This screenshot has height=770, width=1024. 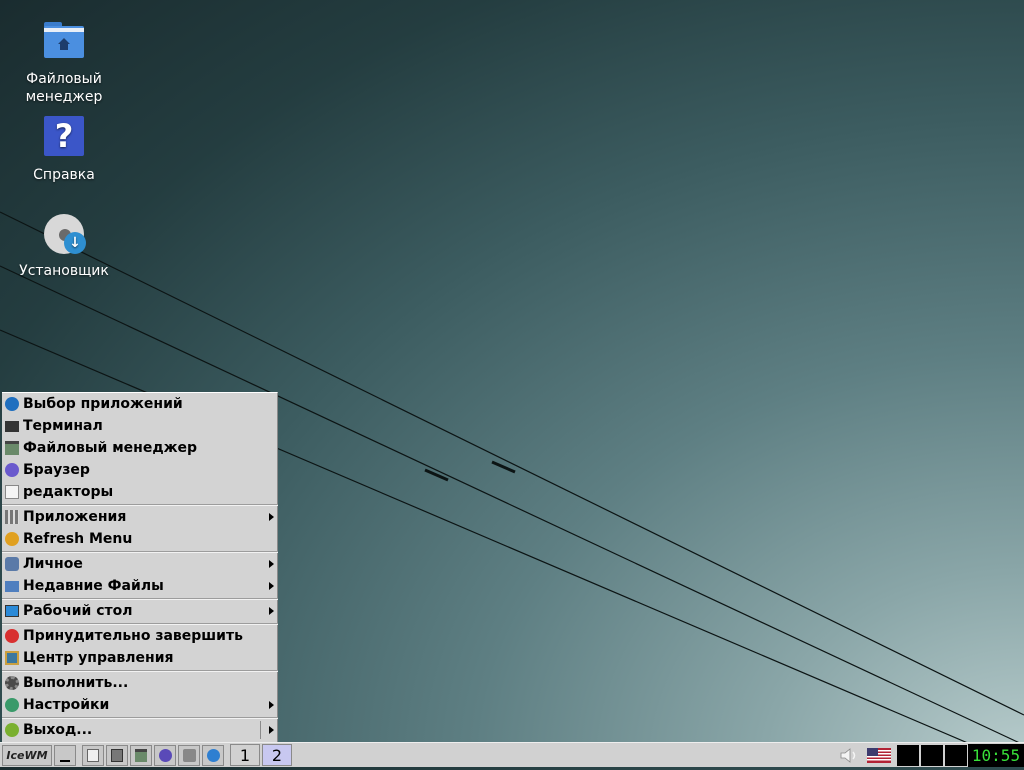 What do you see at coordinates (64, 138) in the screenshot?
I see `help-icon: ?` at bounding box center [64, 138].